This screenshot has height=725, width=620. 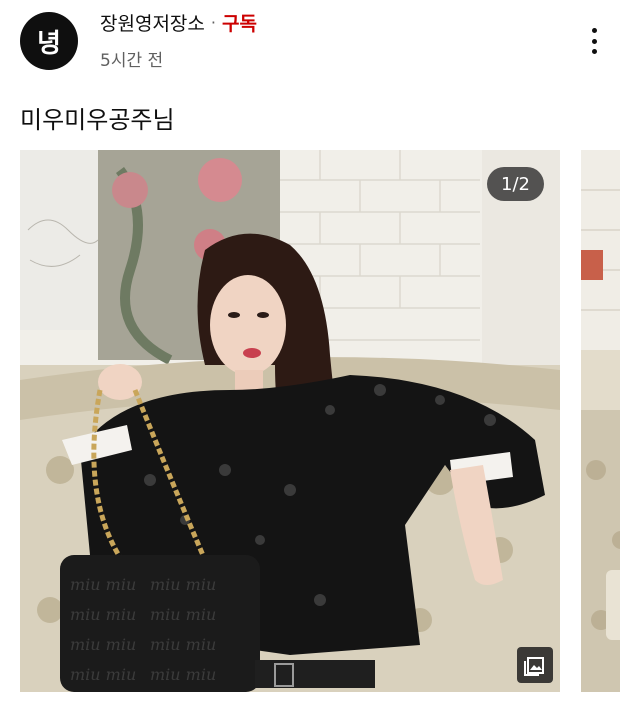 What do you see at coordinates (594, 30) in the screenshot?
I see `more-vert-icon` at bounding box center [594, 30].